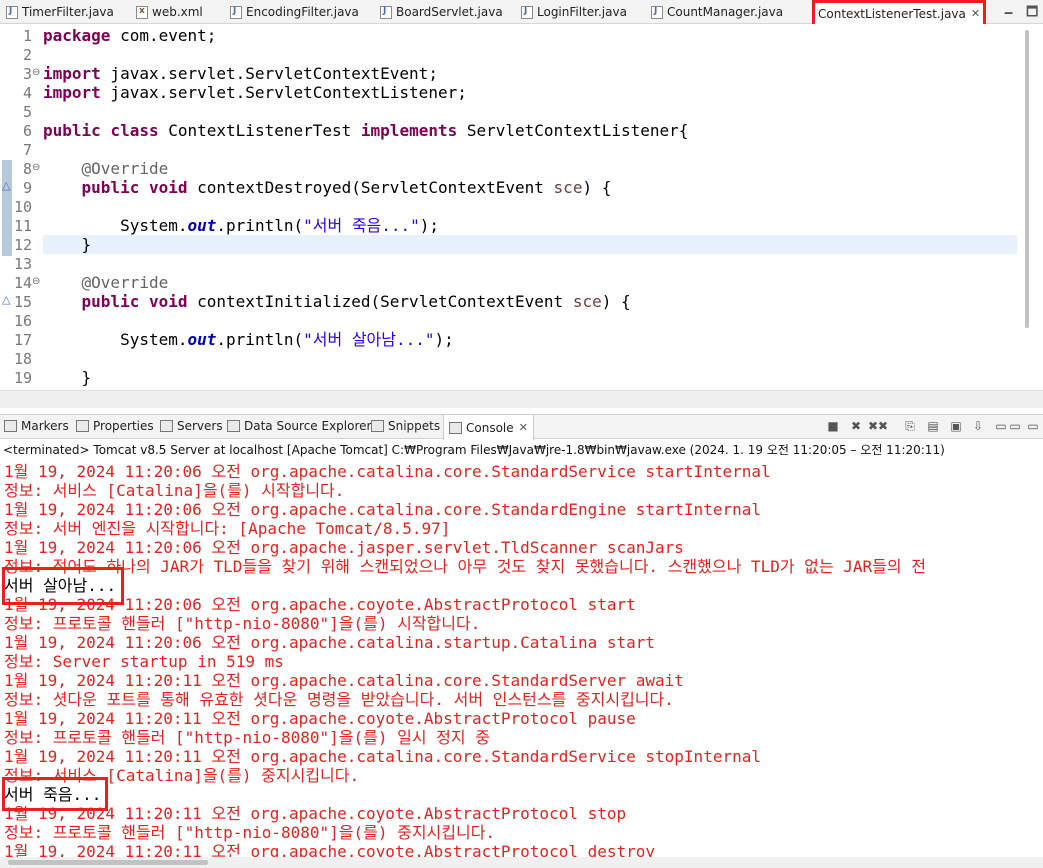 This screenshot has width=1043, height=868. Describe the element at coordinates (144, 661) in the screenshot. I see `console-line: 정보: Server startup in 519 ms` at that location.